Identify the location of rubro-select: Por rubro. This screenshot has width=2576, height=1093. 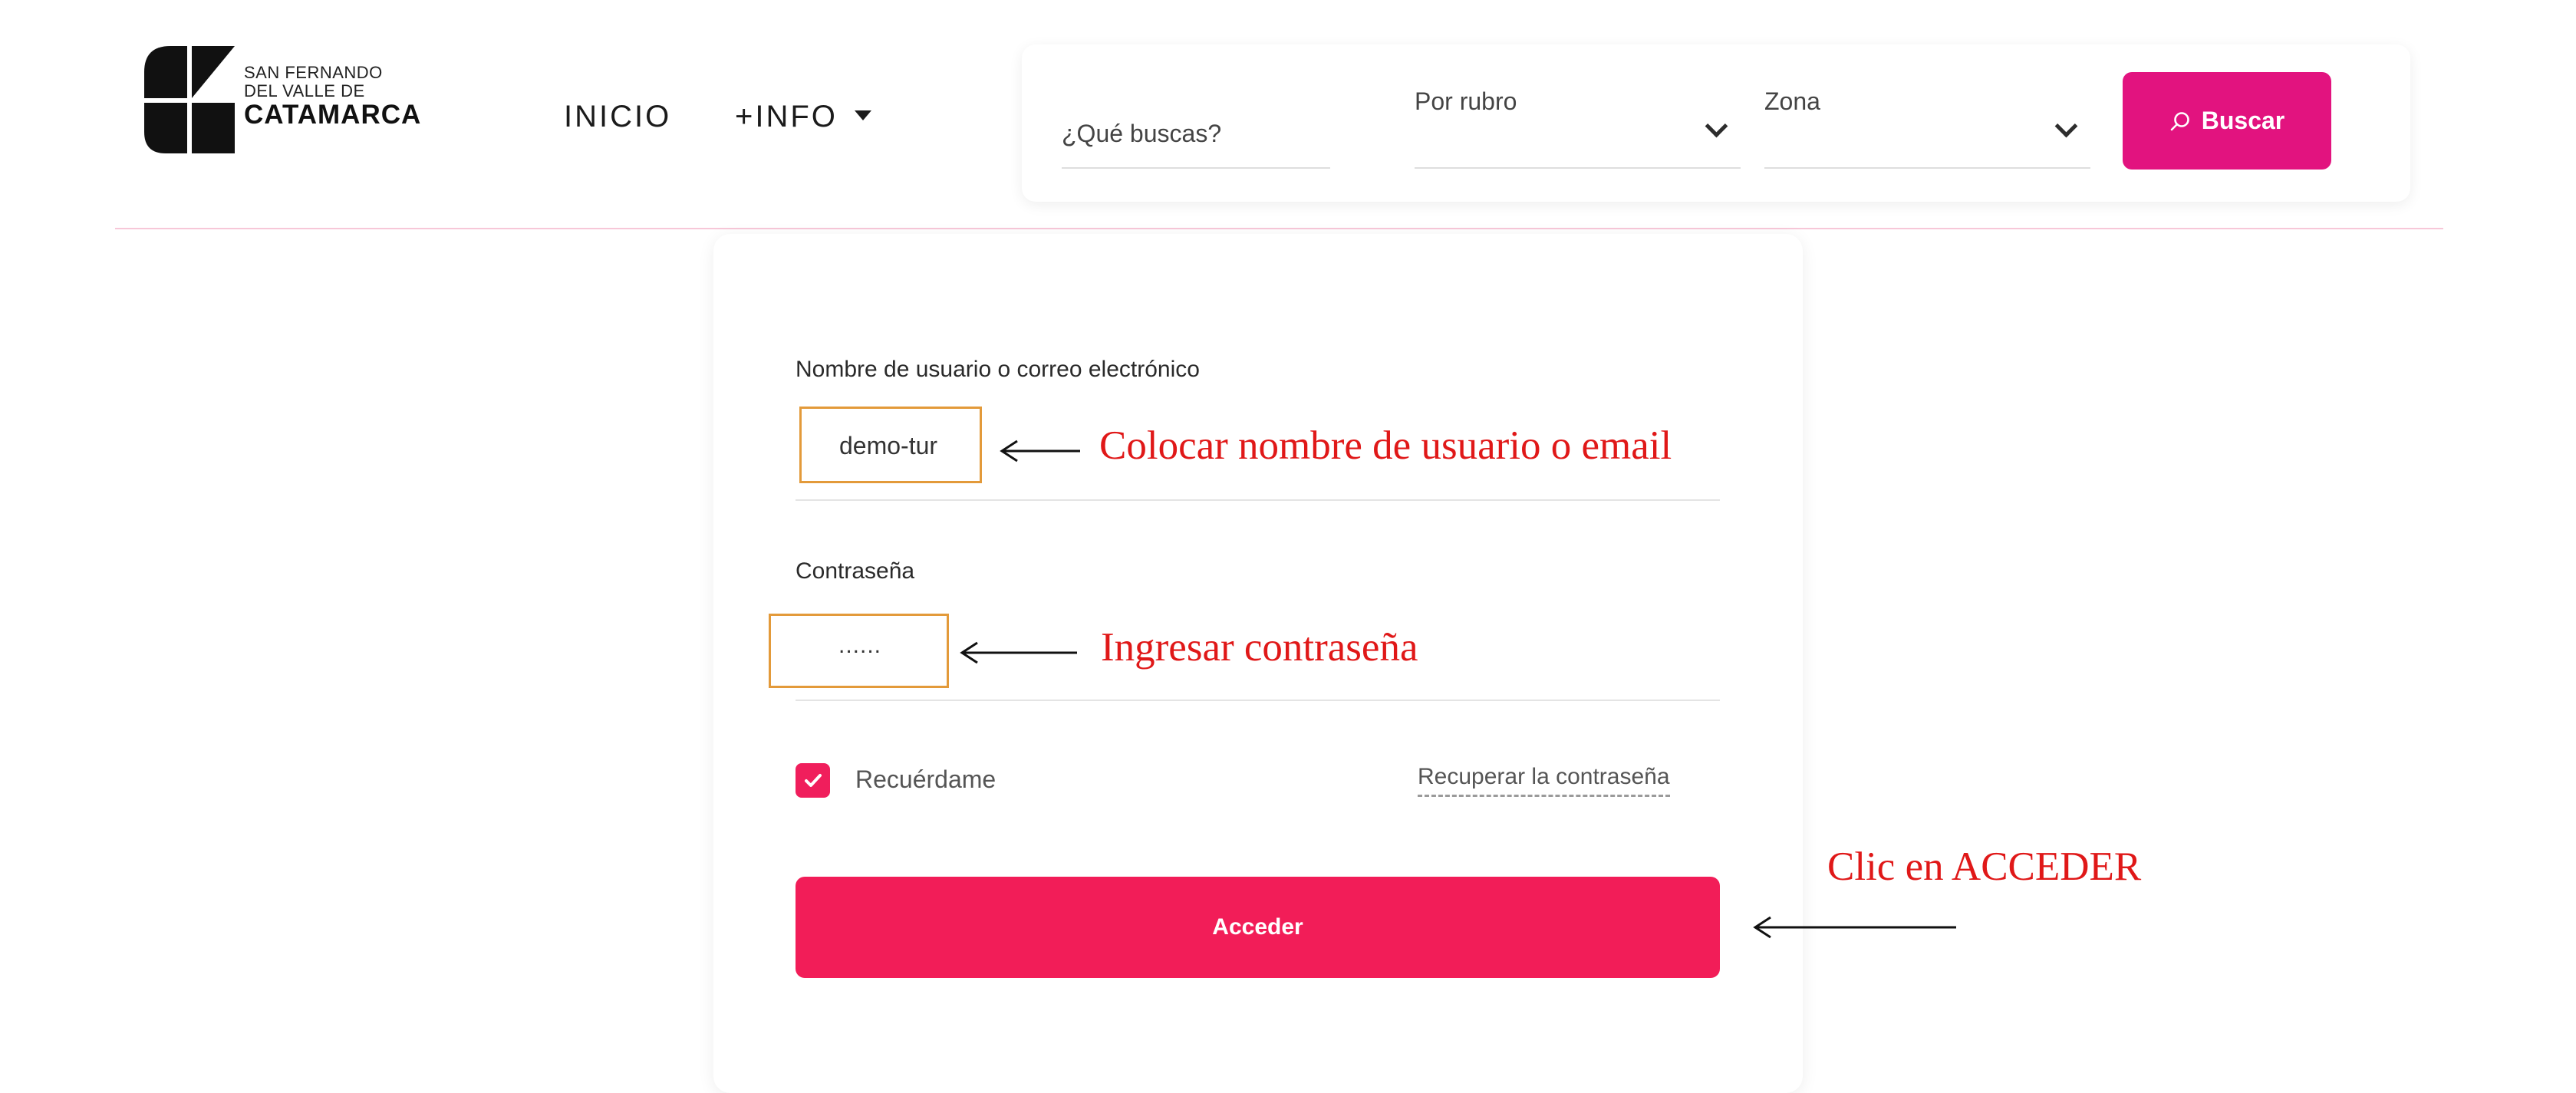
(1578, 122).